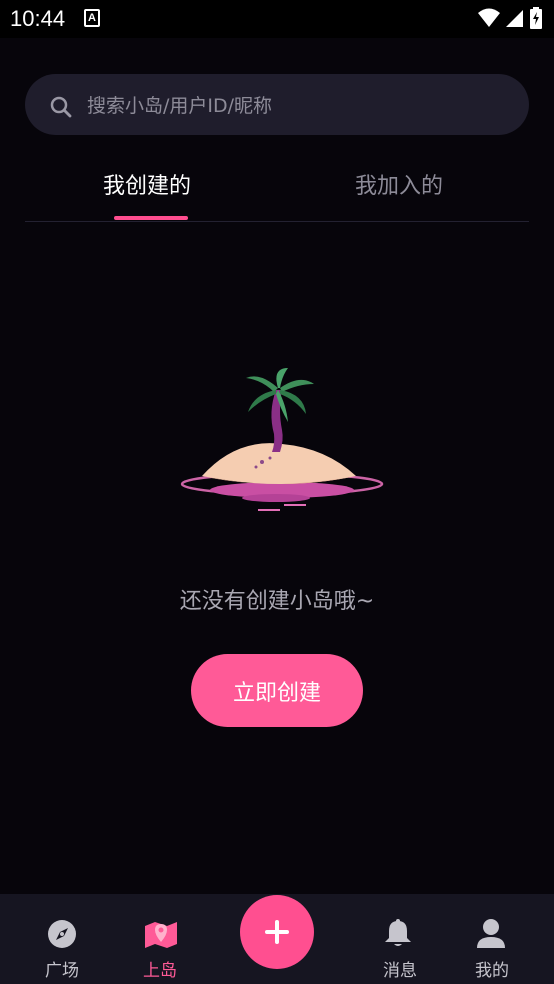 The height and width of the screenshot is (984, 554). I want to click on plus-icon, so click(277, 932).